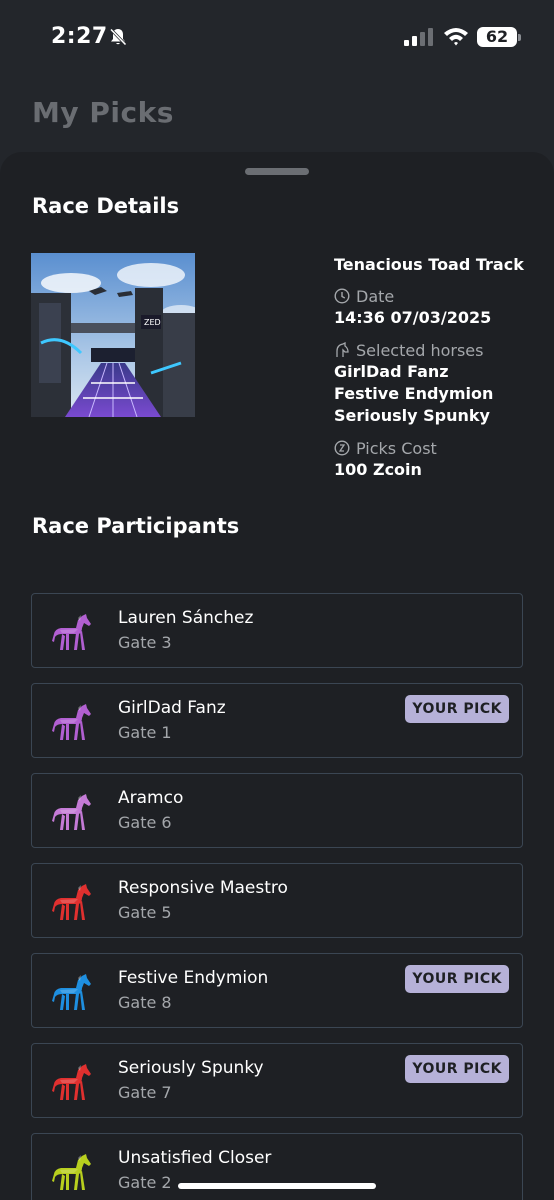 This screenshot has height=1200, width=554. What do you see at coordinates (113, 335) in the screenshot?
I see `race-track-image: ZED` at bounding box center [113, 335].